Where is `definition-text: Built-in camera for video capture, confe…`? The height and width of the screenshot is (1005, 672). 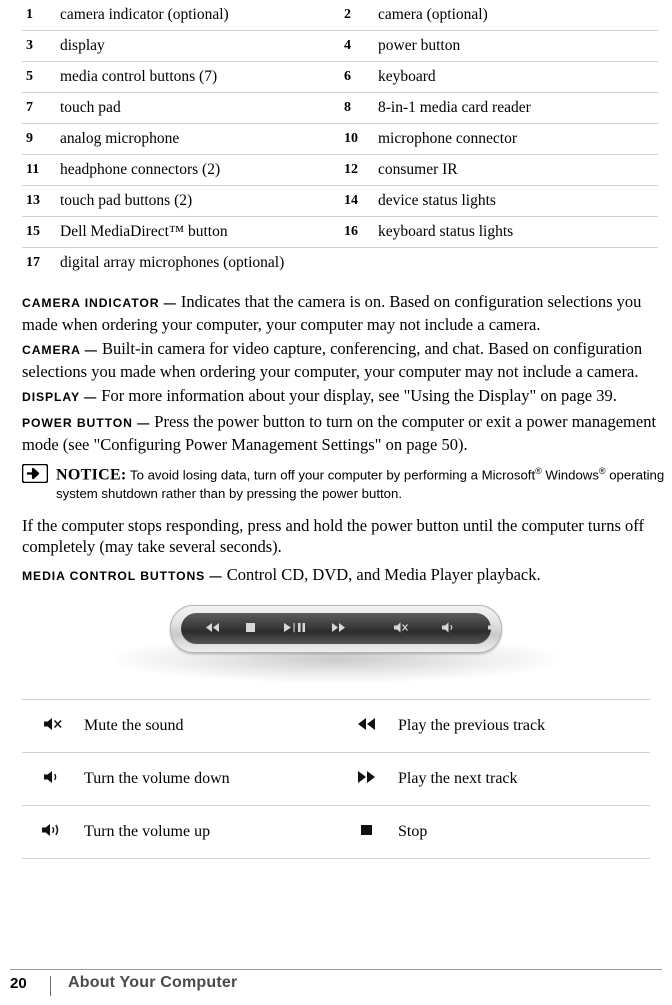
definition-text: Built-in camera for video capture, confe… is located at coordinates (332, 360).